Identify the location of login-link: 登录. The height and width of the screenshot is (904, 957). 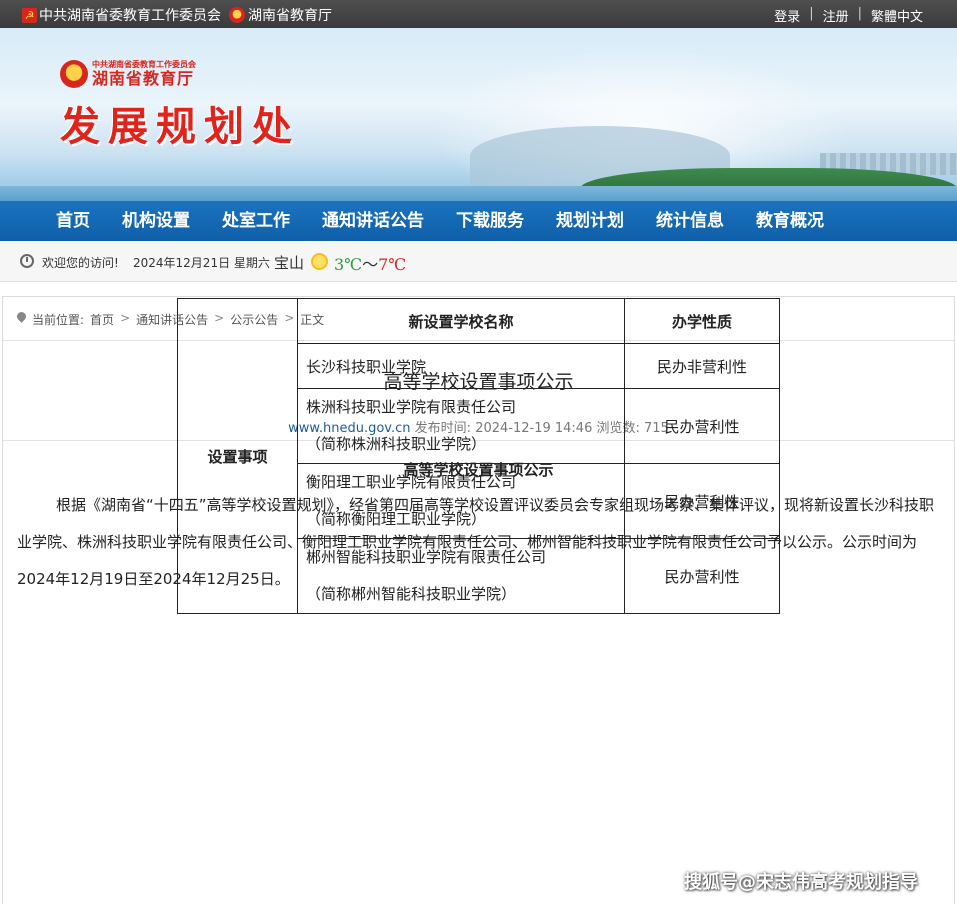
(787, 15).